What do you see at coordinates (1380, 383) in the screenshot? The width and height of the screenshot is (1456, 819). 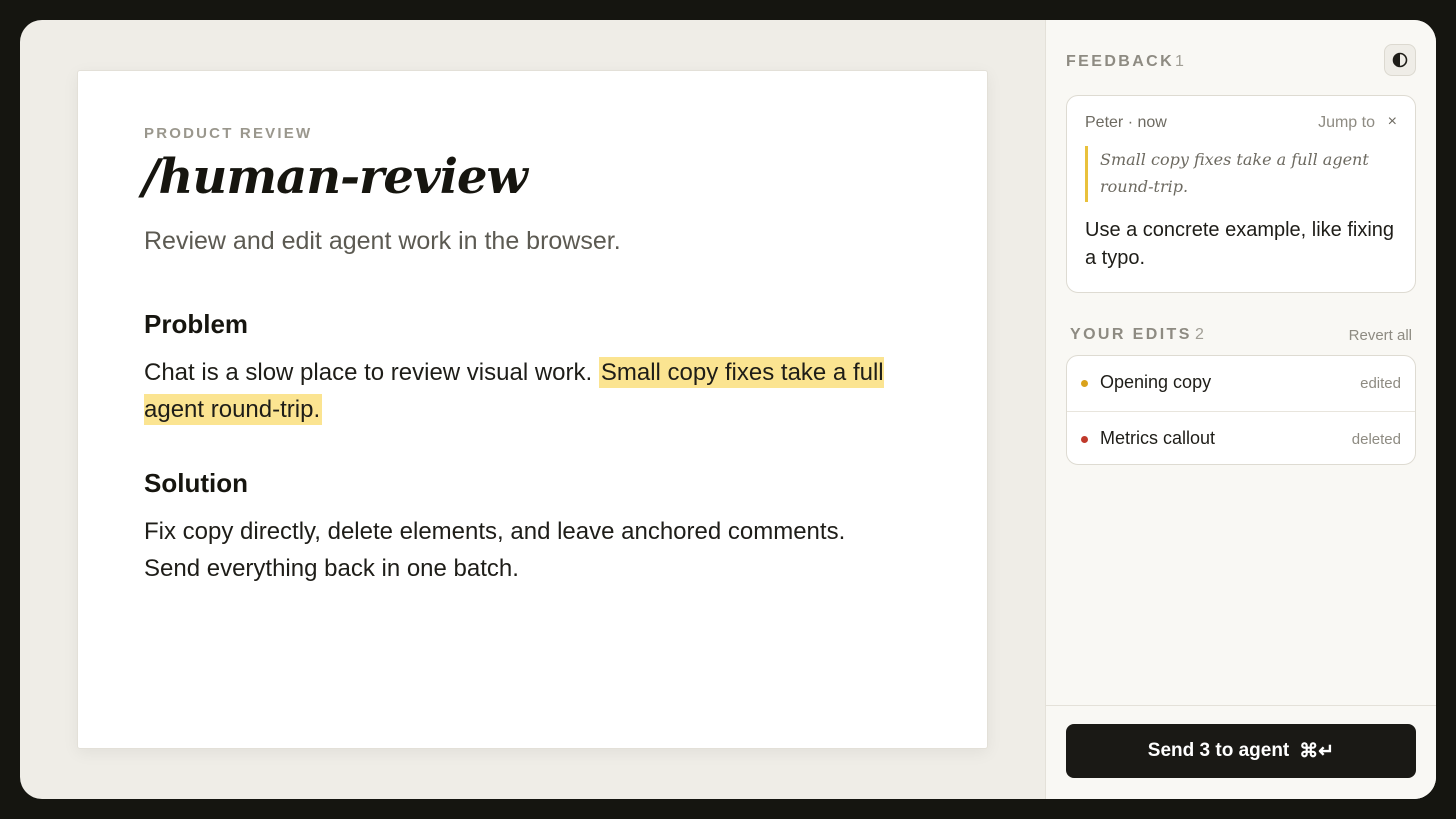 I see `edit-item-status: edited` at bounding box center [1380, 383].